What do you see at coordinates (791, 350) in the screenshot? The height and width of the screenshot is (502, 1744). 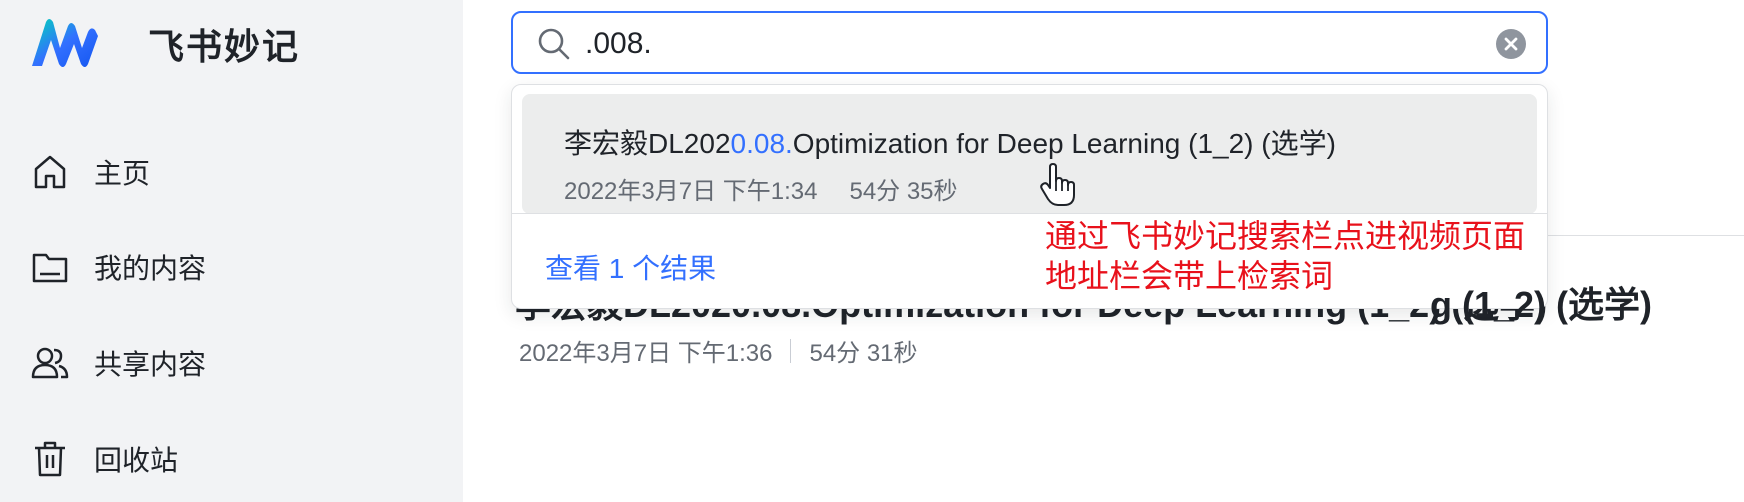 I see `meta-separator` at bounding box center [791, 350].